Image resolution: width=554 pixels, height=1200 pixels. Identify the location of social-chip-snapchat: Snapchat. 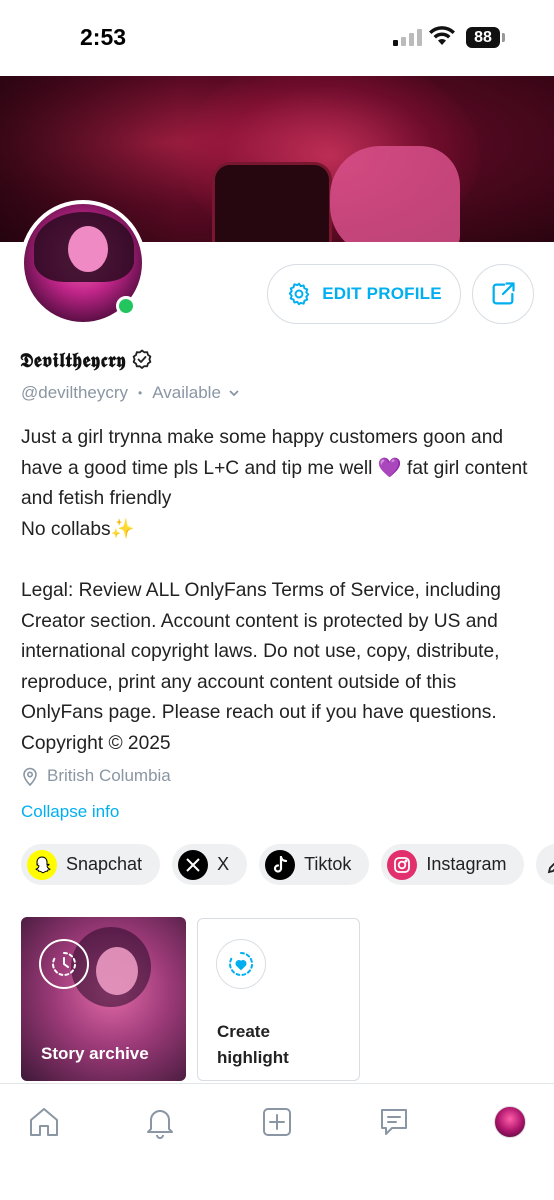
(91, 864).